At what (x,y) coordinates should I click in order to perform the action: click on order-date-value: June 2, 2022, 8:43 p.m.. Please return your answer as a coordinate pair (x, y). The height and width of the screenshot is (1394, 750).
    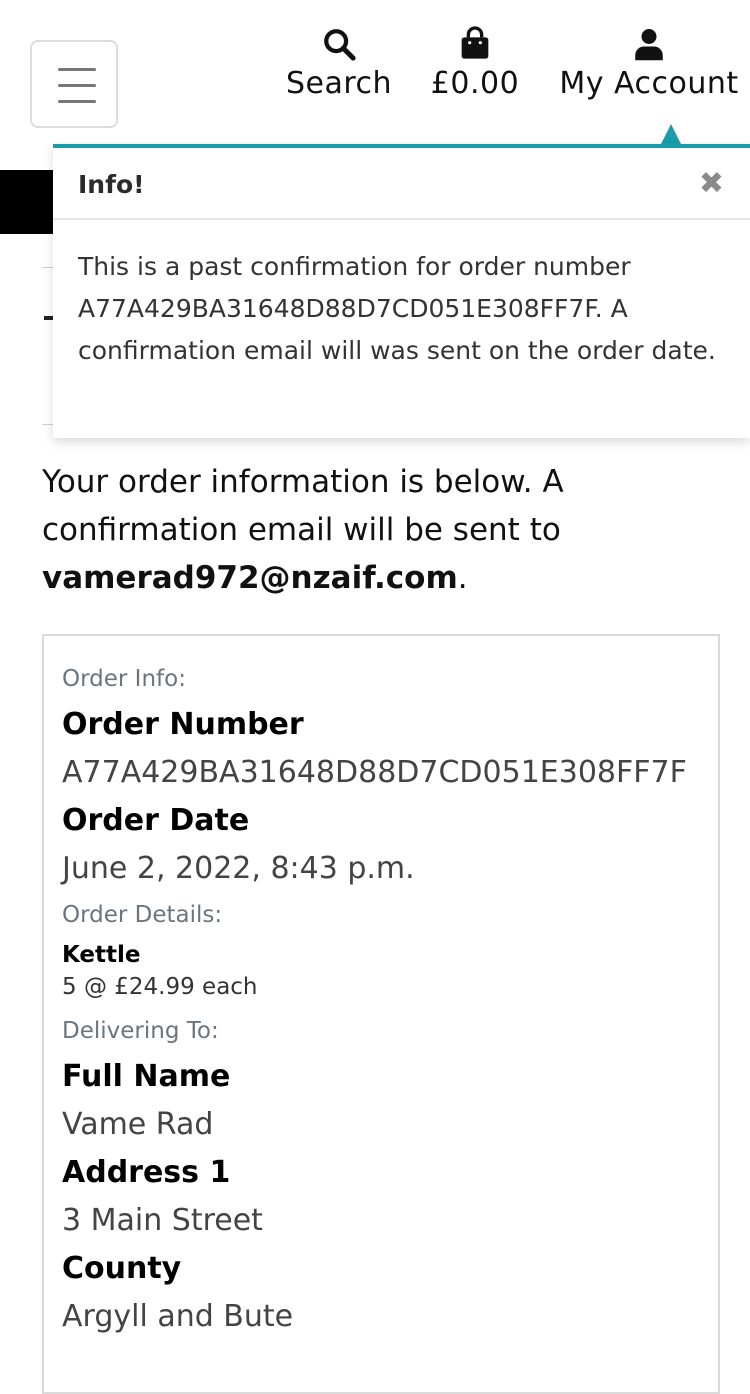
    Looking at the image, I should click on (238, 868).